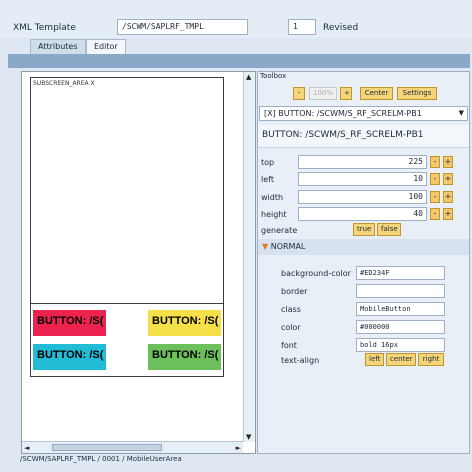  I want to click on prop-input-width: 100, so click(362, 197).